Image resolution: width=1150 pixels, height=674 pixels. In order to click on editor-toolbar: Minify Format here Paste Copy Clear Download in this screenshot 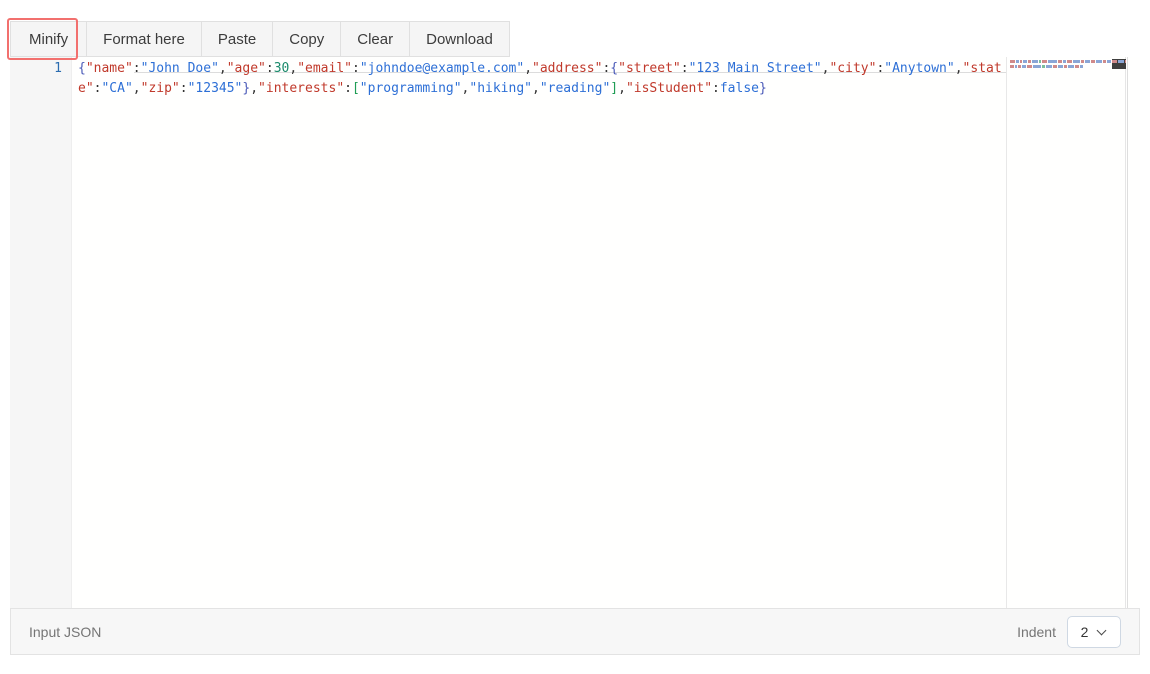, I will do `click(260, 39)`.